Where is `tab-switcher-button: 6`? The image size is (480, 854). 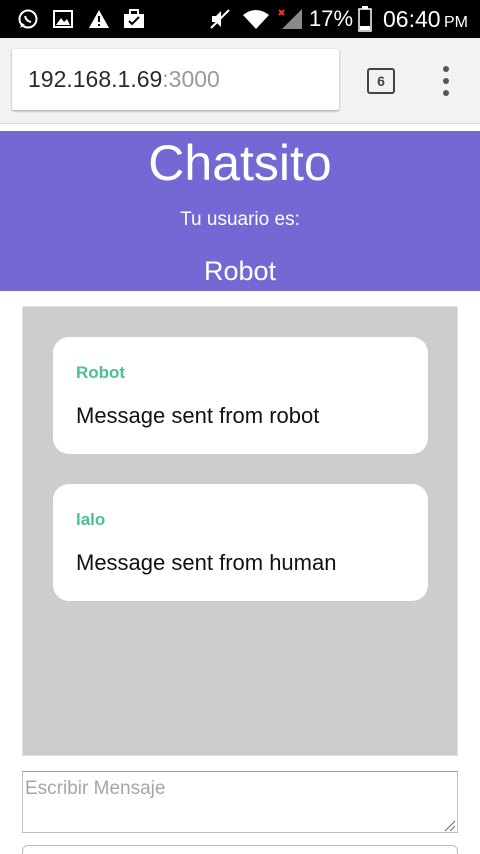
tab-switcher-button: 6 is located at coordinates (381, 81).